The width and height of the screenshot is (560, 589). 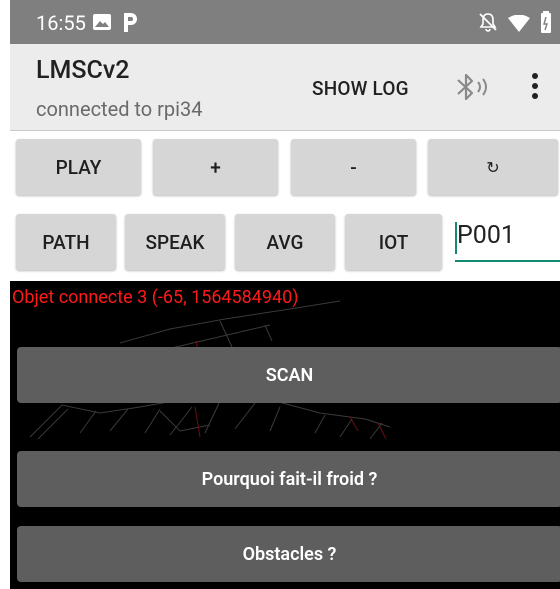 What do you see at coordinates (119, 109) in the screenshot?
I see `connection-subtitle: connected to rpi34` at bounding box center [119, 109].